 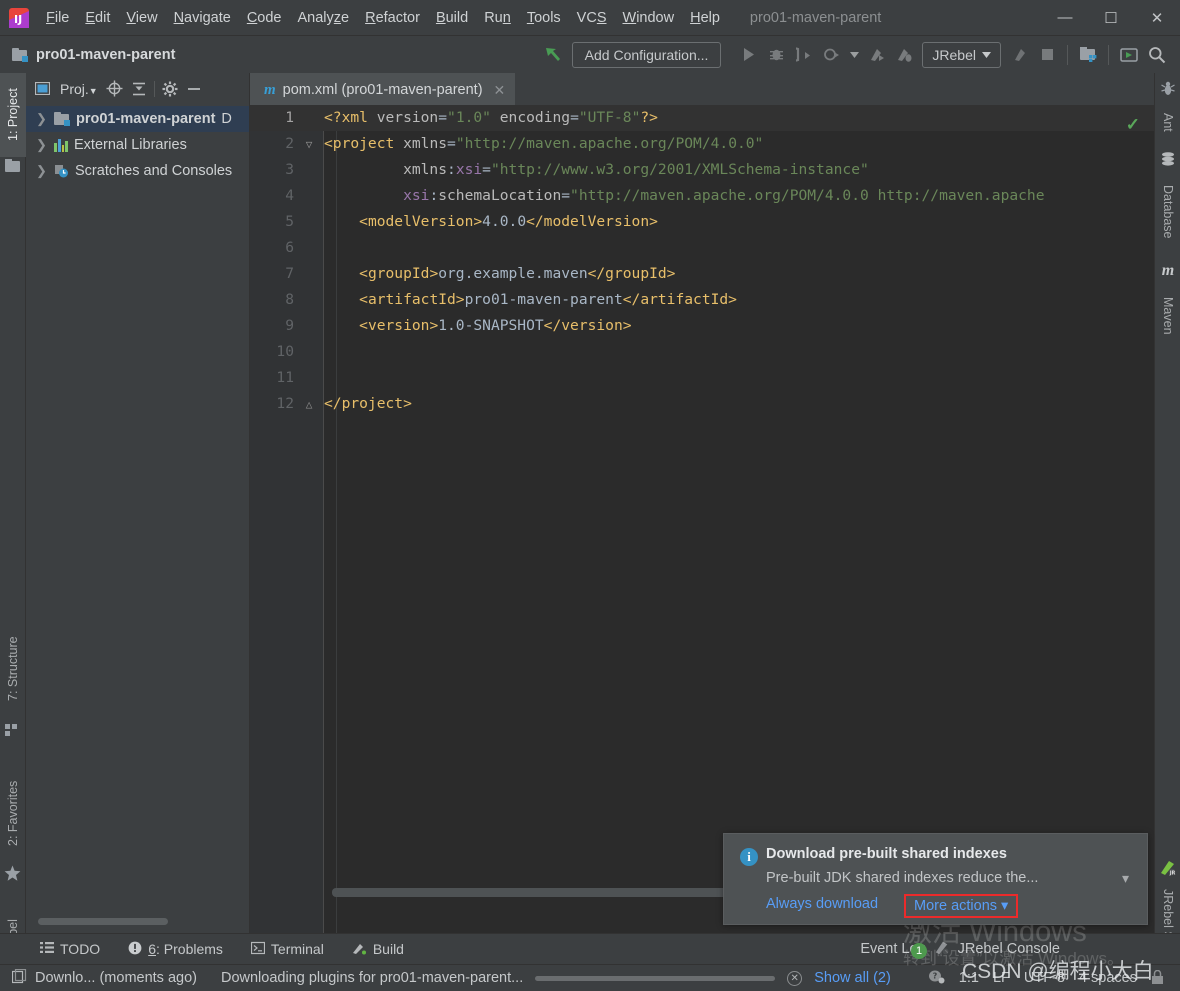 What do you see at coordinates (62, 17) in the screenshot?
I see `menu-file-rest: ile` at bounding box center [62, 17].